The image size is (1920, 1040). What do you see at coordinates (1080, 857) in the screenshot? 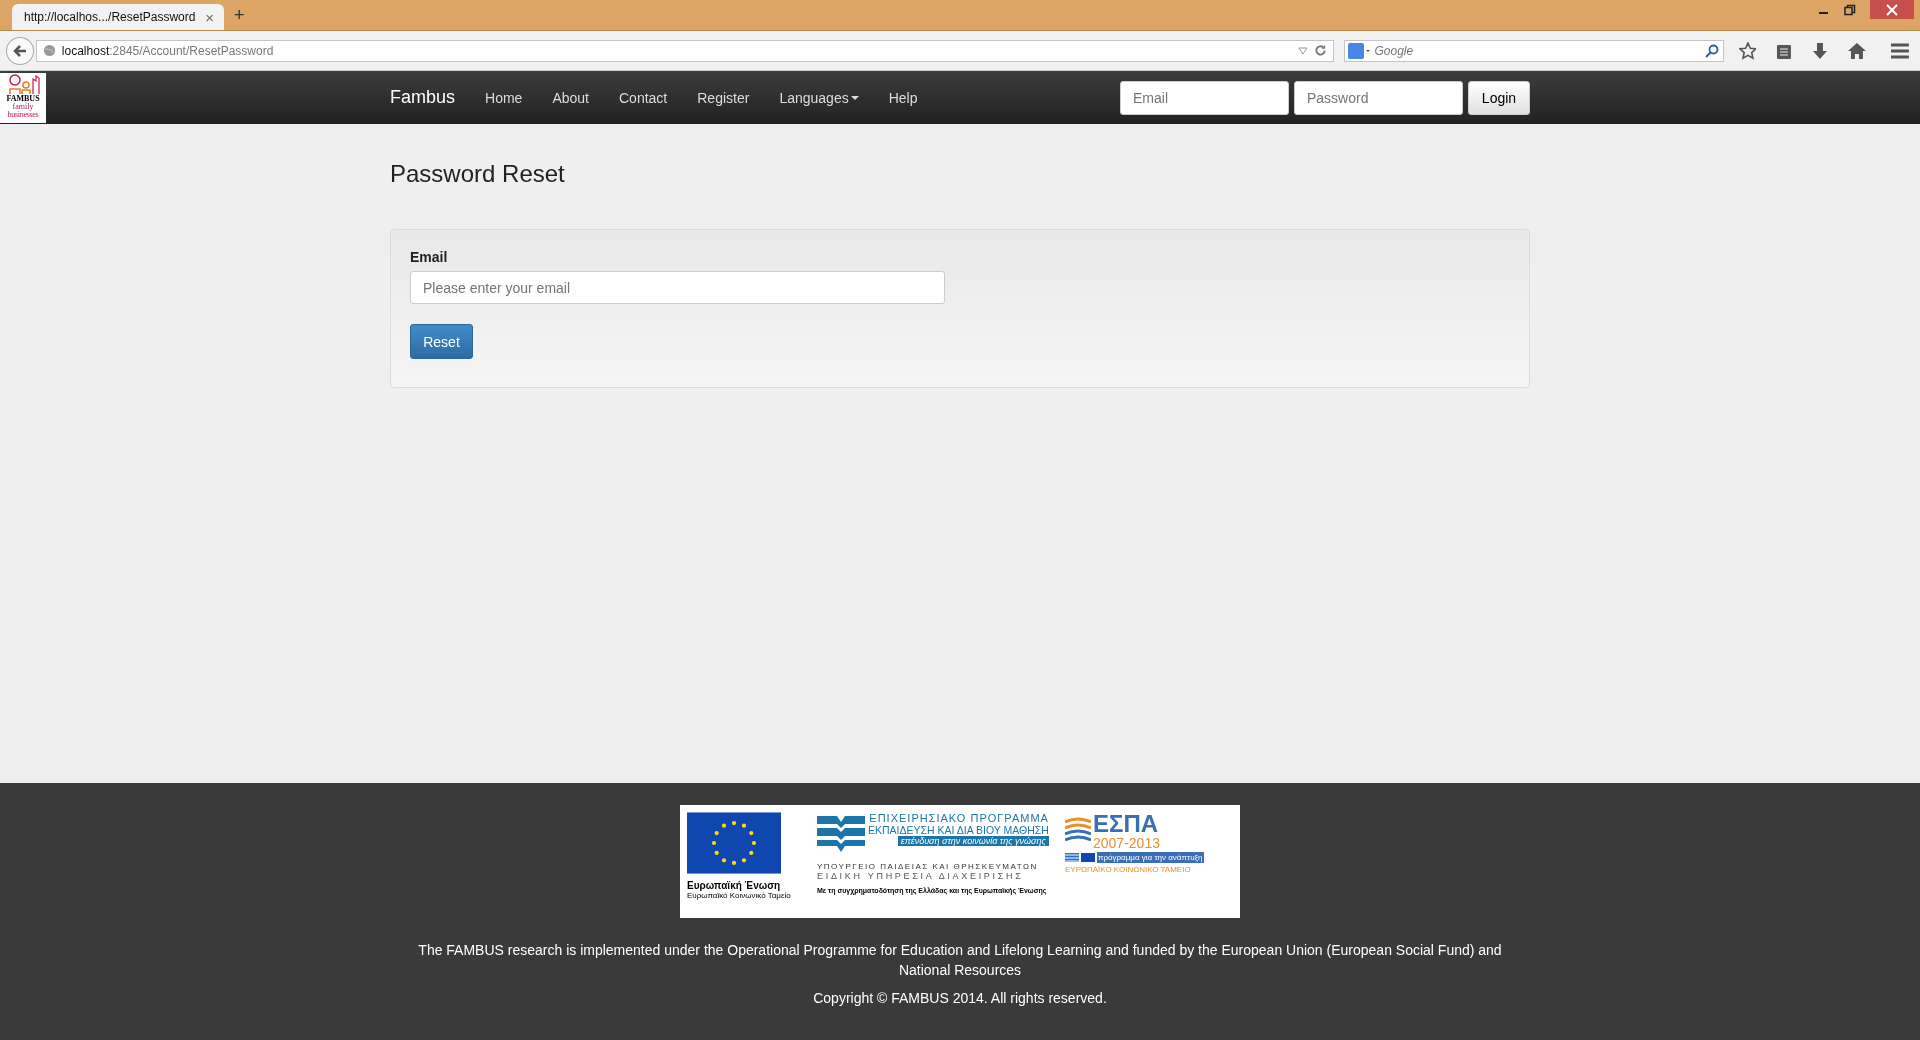
I see `flags-icon` at bounding box center [1080, 857].